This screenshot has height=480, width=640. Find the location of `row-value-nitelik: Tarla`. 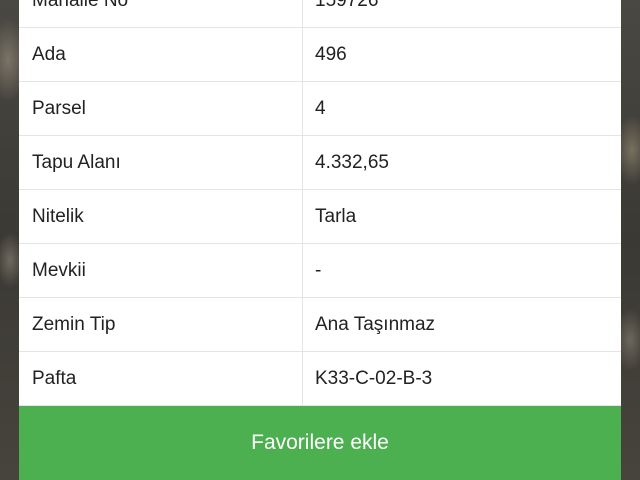

row-value-nitelik: Tarla is located at coordinates (336, 216).